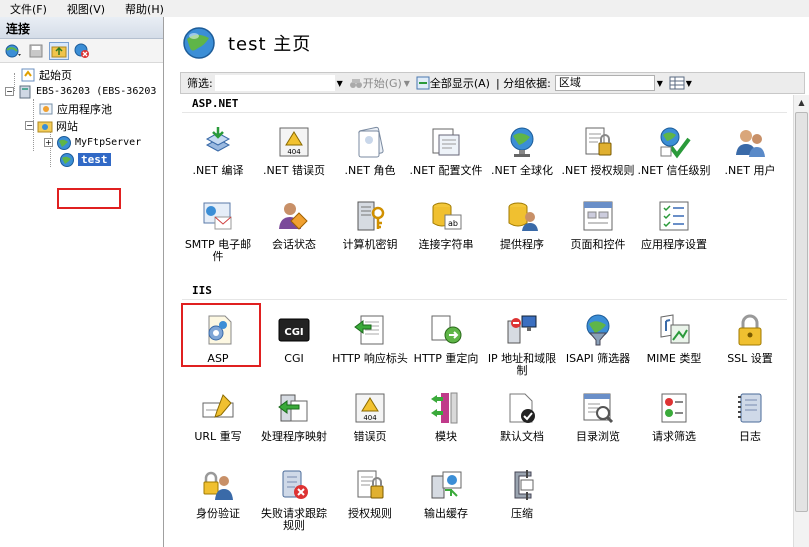 The width and height of the screenshot is (809, 547). I want to click on scroll-up-icon: ▲, so click(801, 103).